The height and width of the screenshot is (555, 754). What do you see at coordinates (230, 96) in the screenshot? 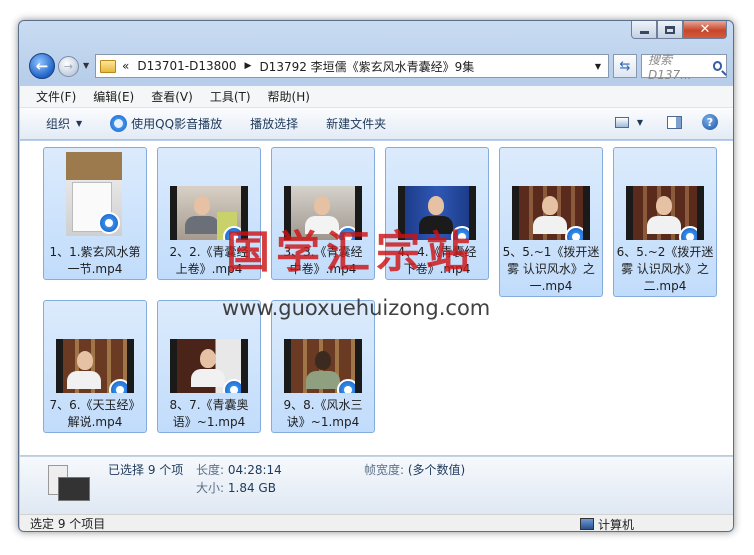
I see `menu-tools: 工具(T)` at bounding box center [230, 96].